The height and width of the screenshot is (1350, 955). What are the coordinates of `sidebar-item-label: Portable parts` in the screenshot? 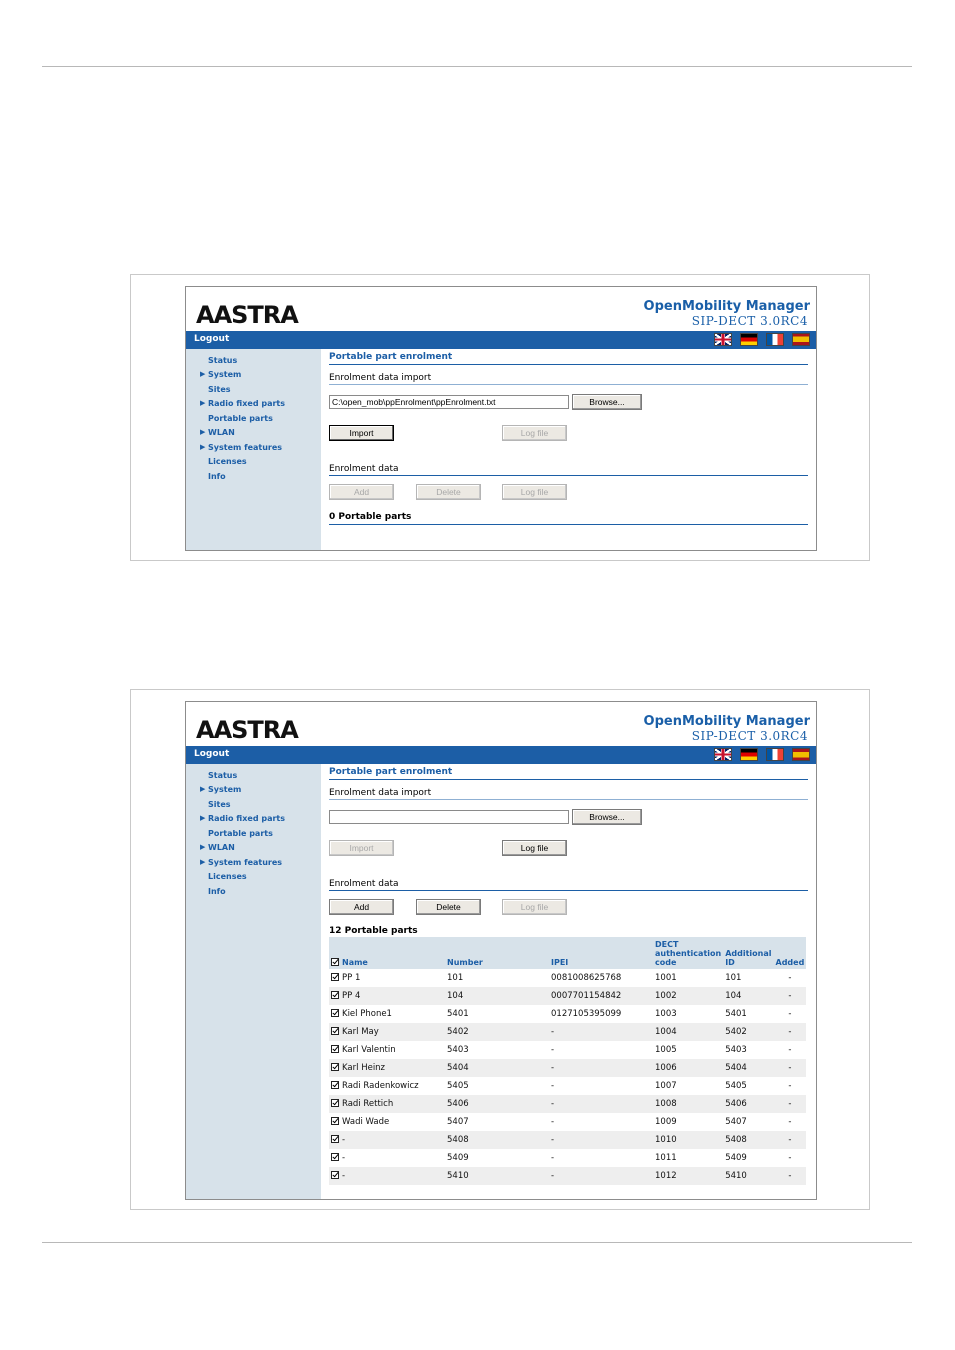 It's located at (240, 833).